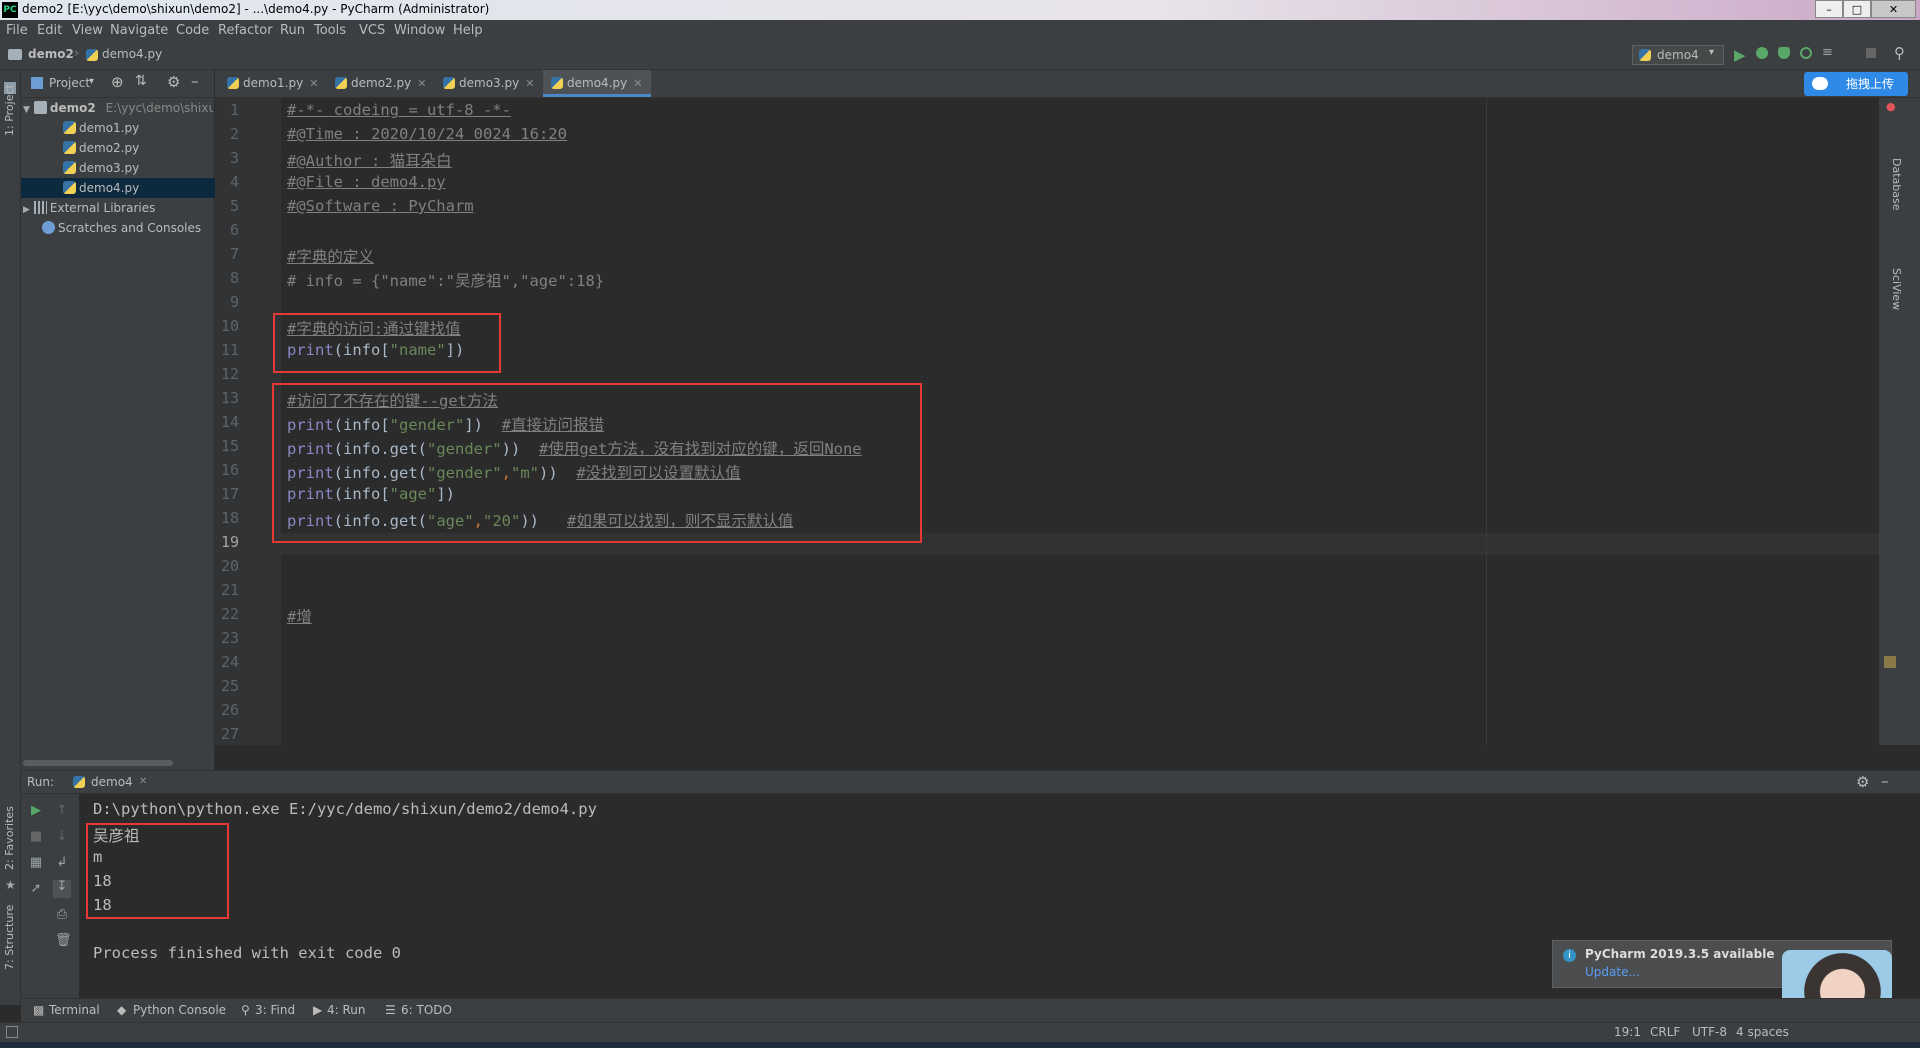 The height and width of the screenshot is (1048, 1920). I want to click on os-taskbar, so click(960, 1045).